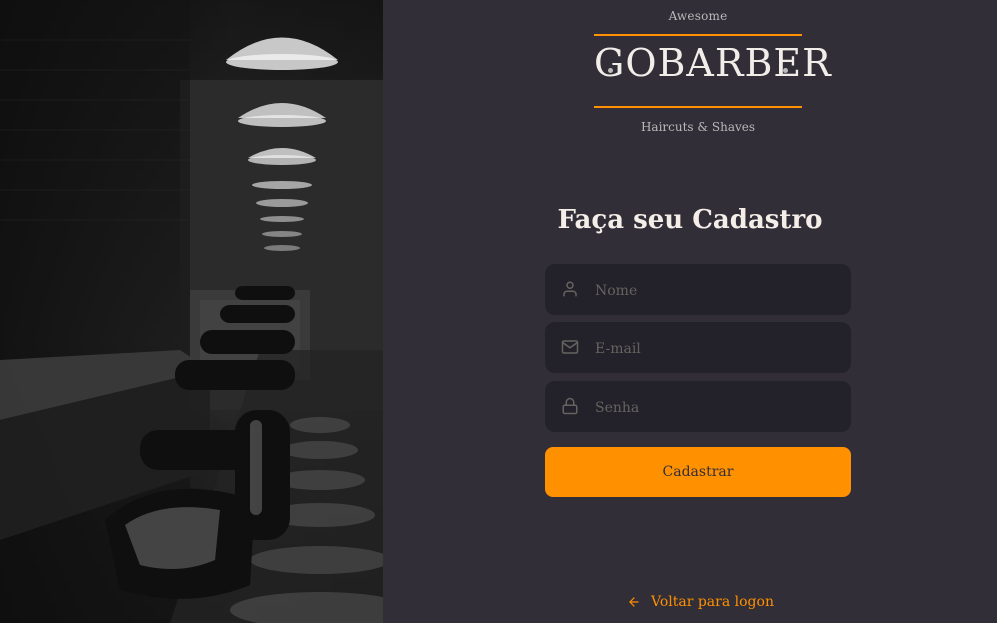 The image size is (997, 623). Describe the element at coordinates (715, 407) in the screenshot. I see `password-input` at that location.